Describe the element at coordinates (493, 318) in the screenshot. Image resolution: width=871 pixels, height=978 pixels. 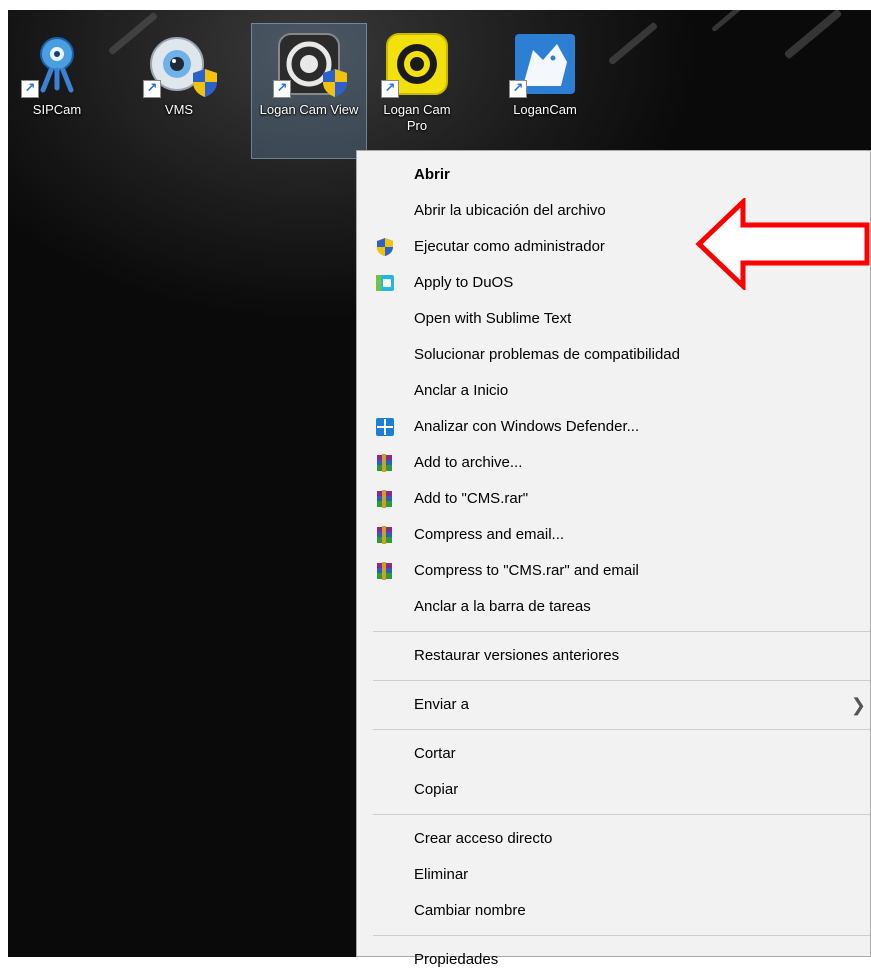
I see `menu-item-label: Open with Sublime Text` at that location.